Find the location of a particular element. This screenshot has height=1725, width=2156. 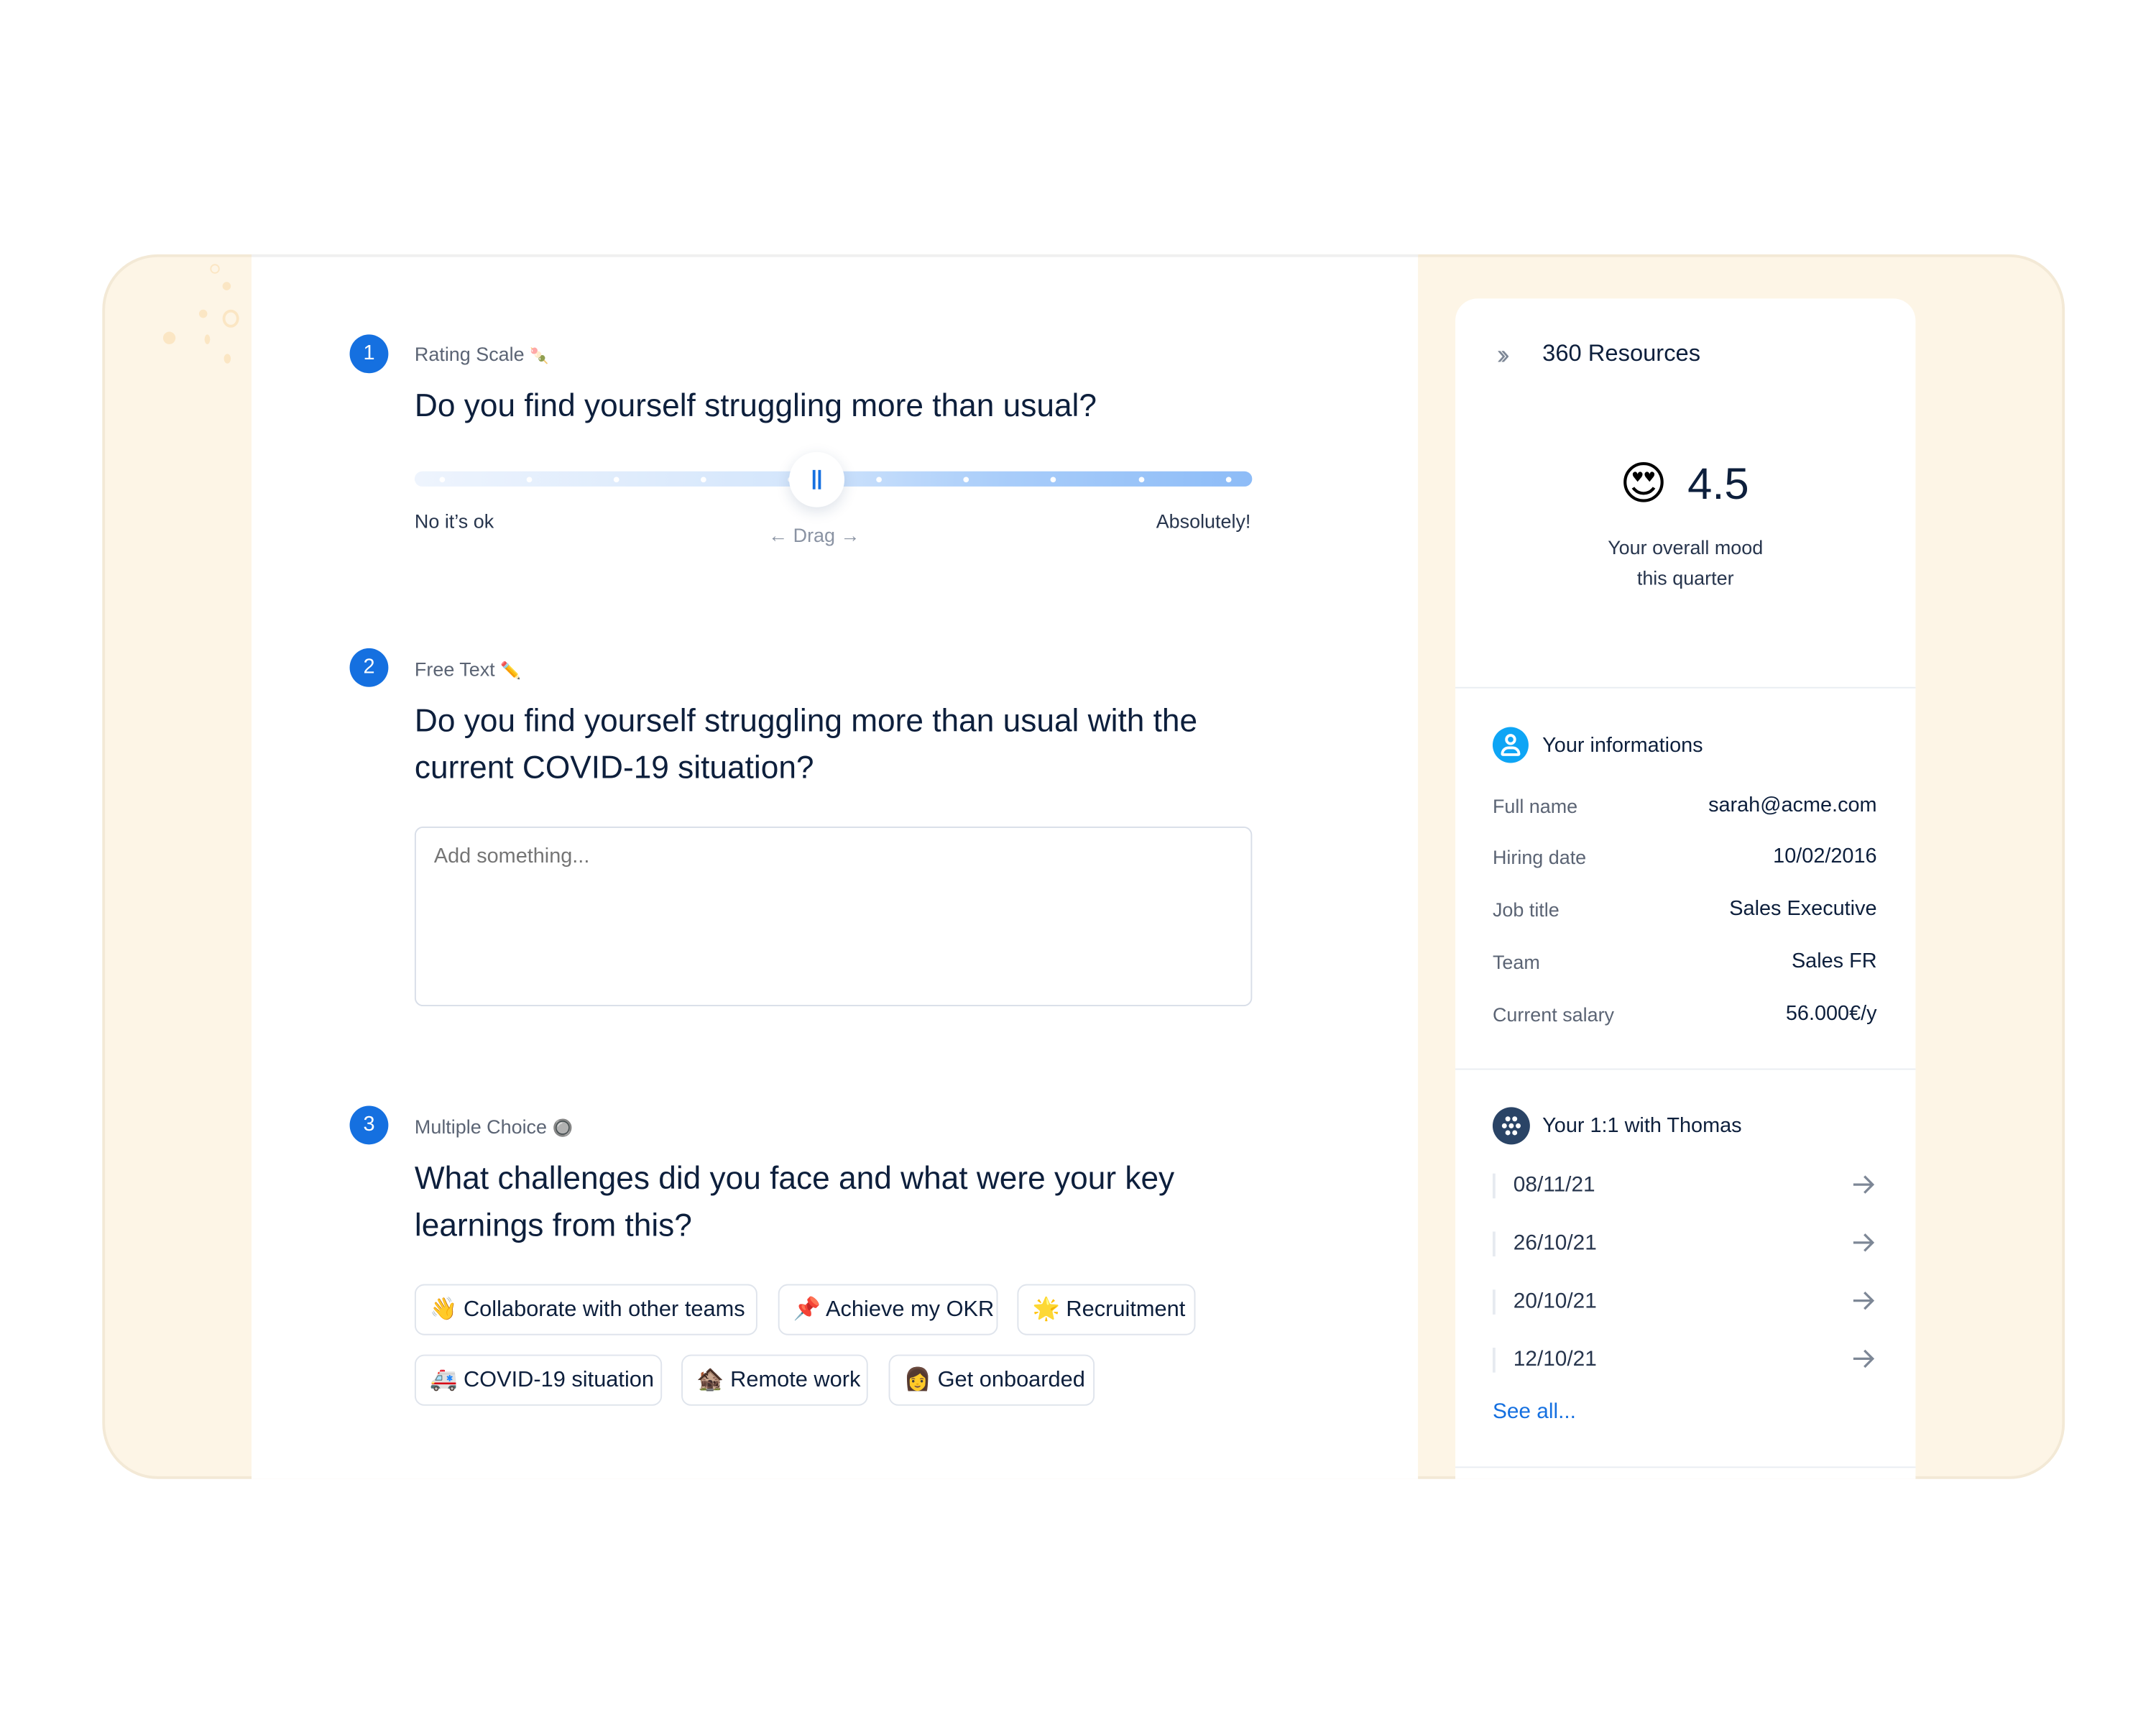

choice-chip: 🚑 COVID-19 situation is located at coordinates (538, 1380).